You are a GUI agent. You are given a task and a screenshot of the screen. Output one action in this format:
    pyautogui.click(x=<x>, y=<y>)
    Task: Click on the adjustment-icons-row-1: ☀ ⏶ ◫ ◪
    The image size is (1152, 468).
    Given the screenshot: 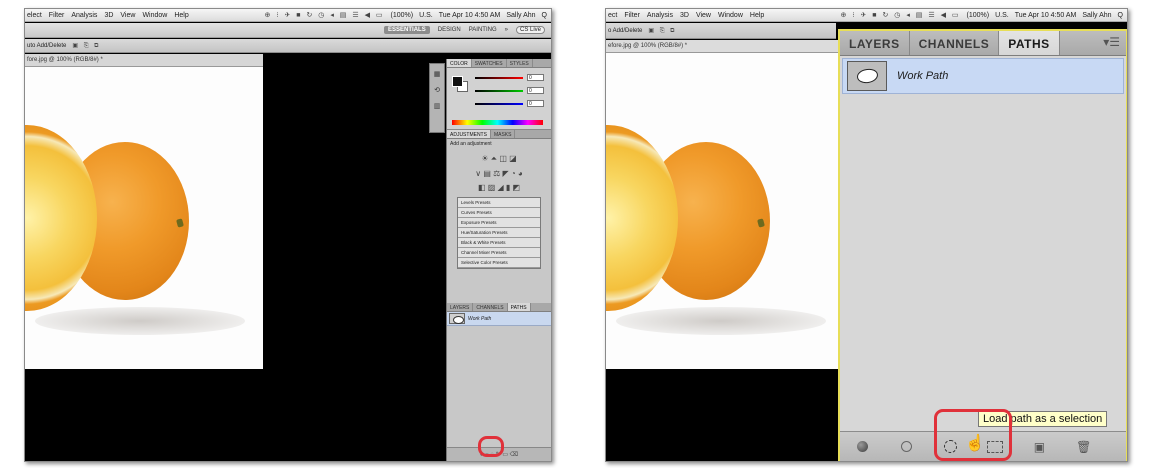 What is the action you would take?
    pyautogui.click(x=499, y=159)
    